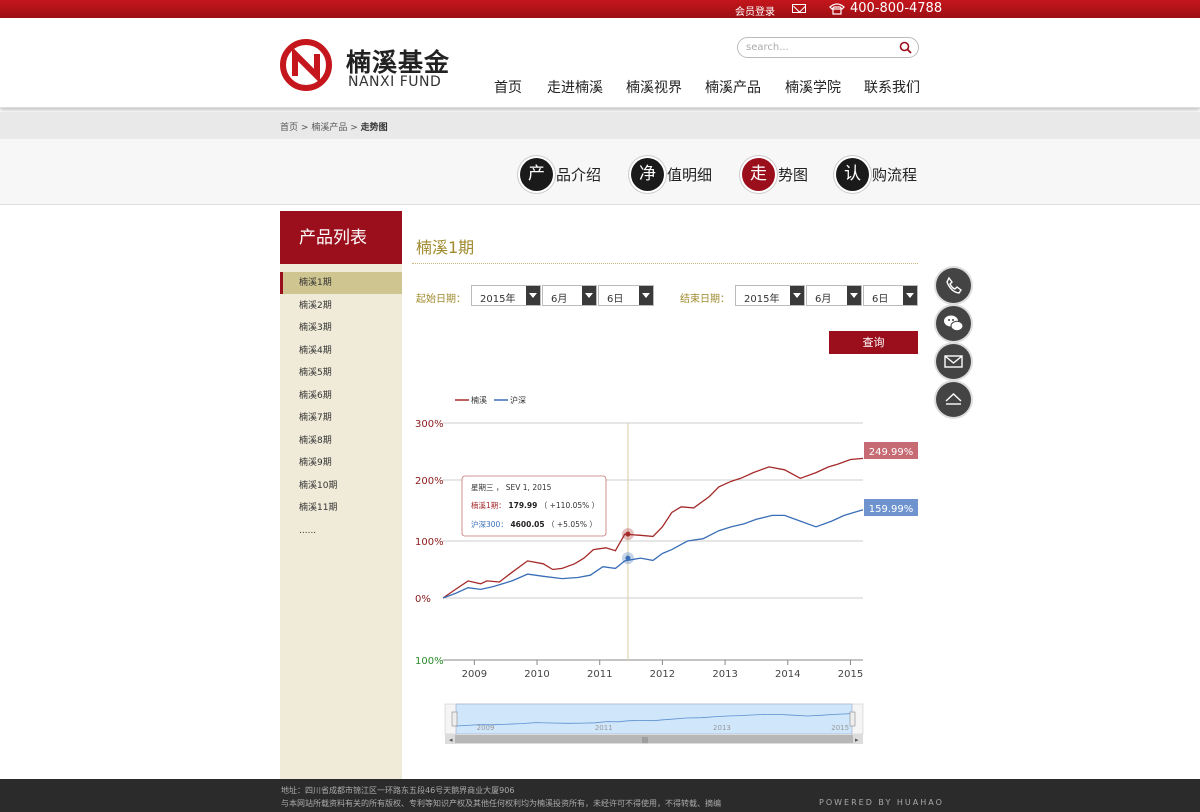 This screenshot has width=1200, height=812. What do you see at coordinates (850, 674) in the screenshot?
I see `x-tick-label: 2015` at bounding box center [850, 674].